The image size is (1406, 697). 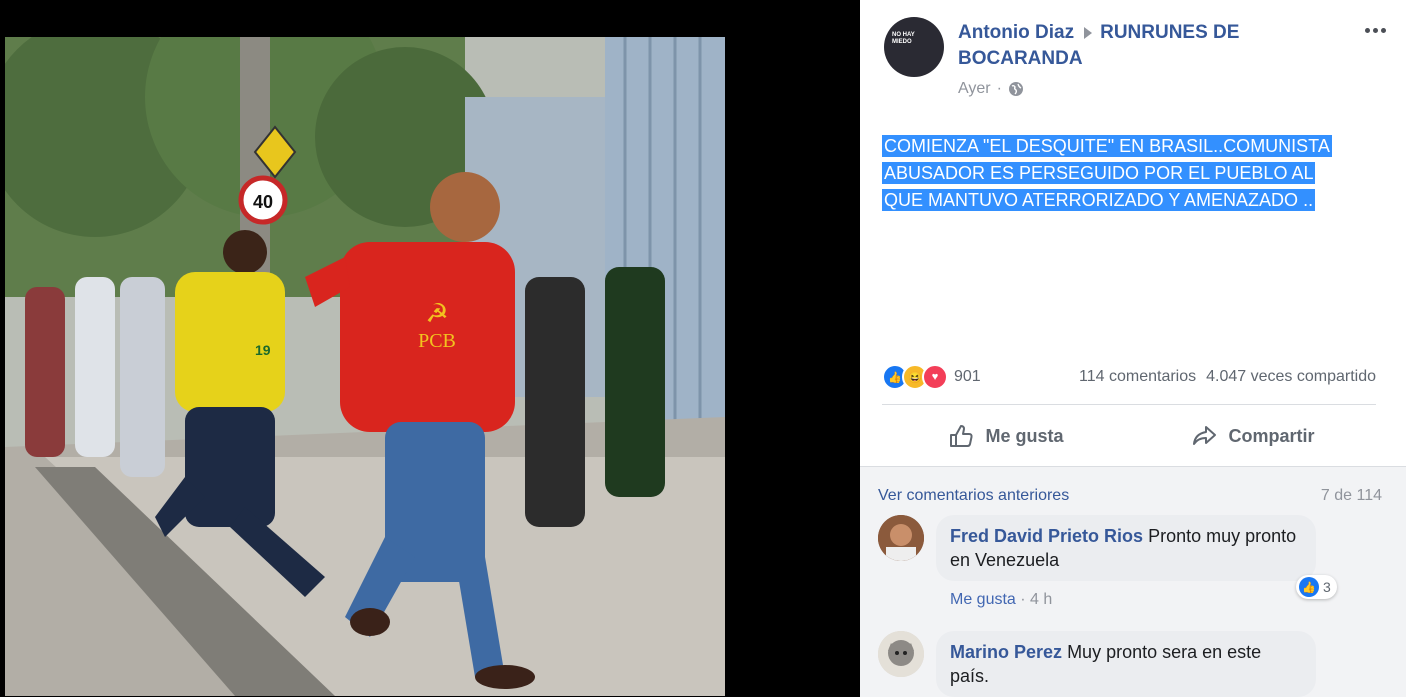 I want to click on globe-icon, so click(x=1016, y=89).